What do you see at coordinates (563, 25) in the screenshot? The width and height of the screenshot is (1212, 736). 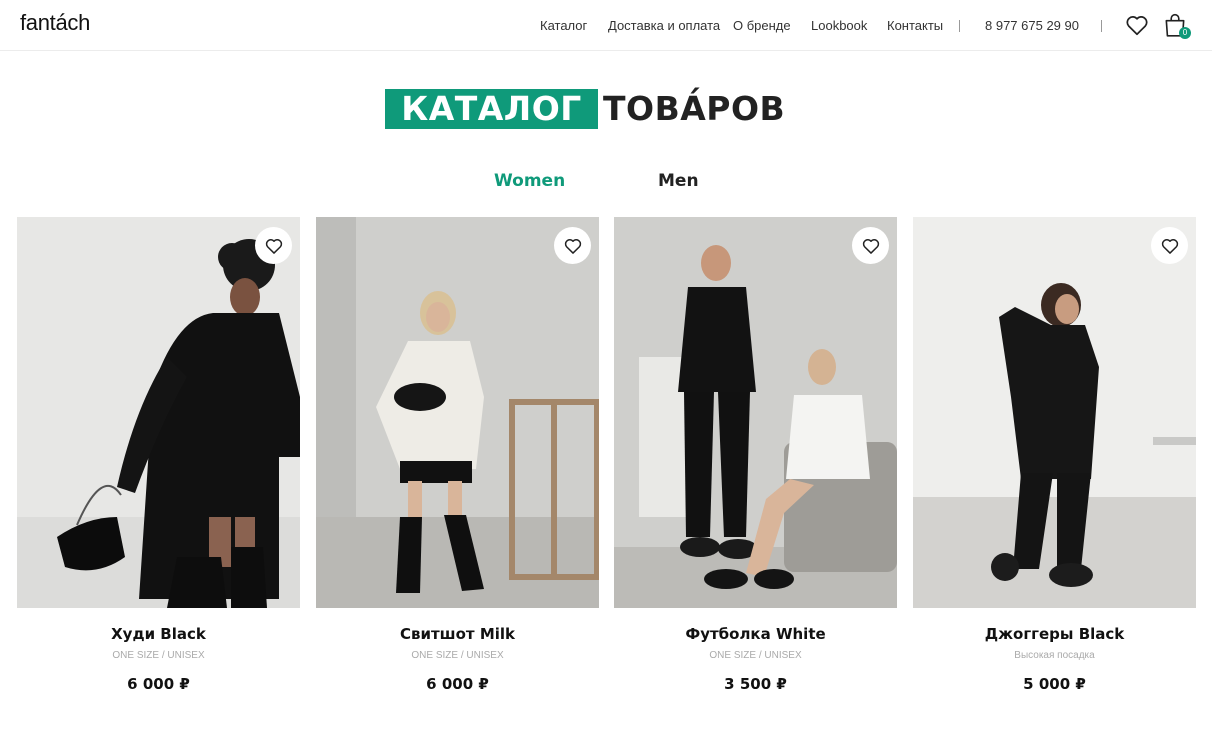 I see `nav-catalog: Каталог` at bounding box center [563, 25].